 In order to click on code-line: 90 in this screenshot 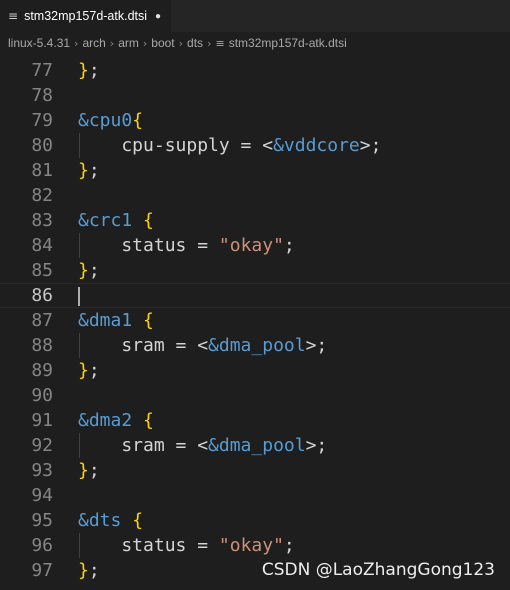, I will do `click(255, 395)`.